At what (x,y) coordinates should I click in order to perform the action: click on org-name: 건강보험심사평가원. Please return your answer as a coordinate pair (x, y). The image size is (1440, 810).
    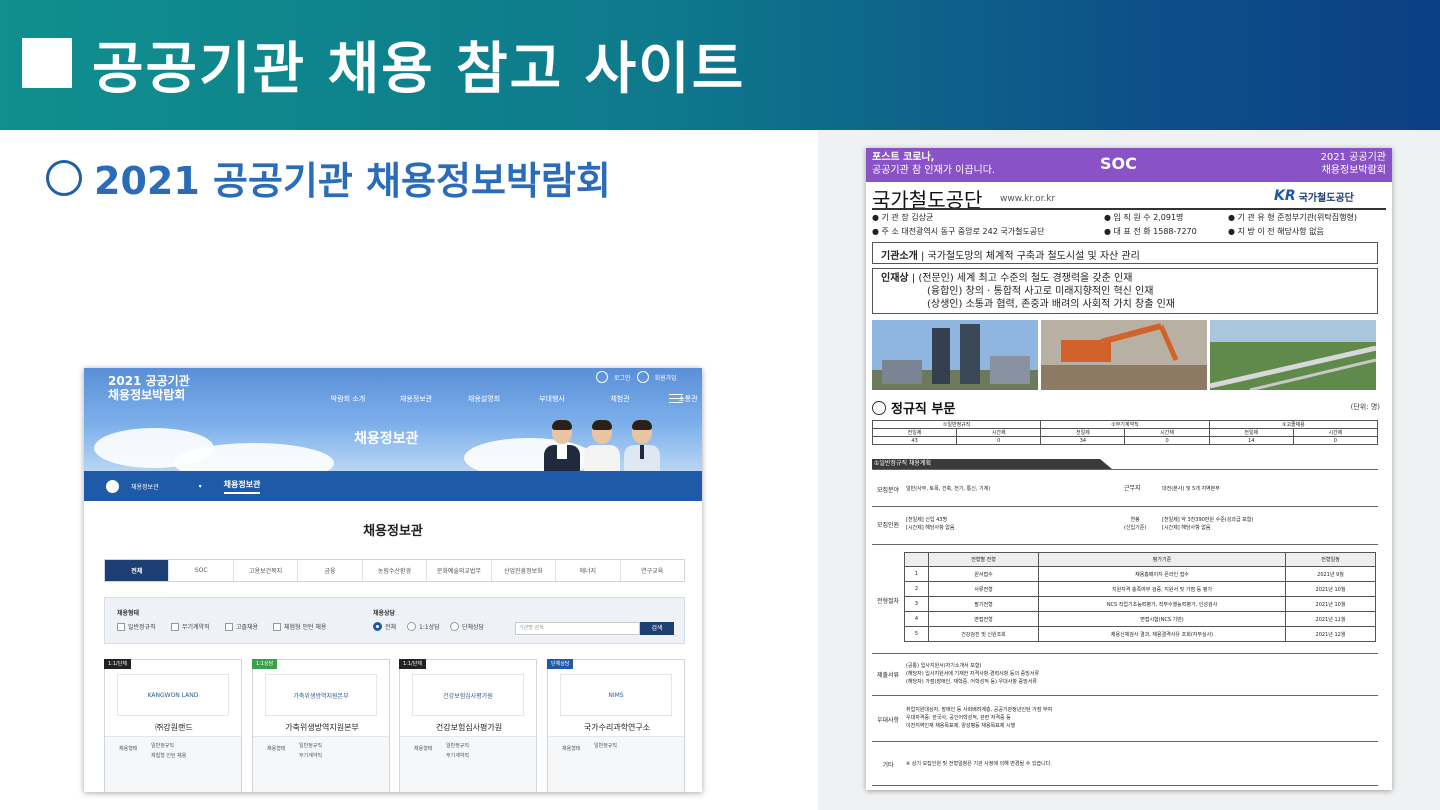
    Looking at the image, I should click on (469, 727).